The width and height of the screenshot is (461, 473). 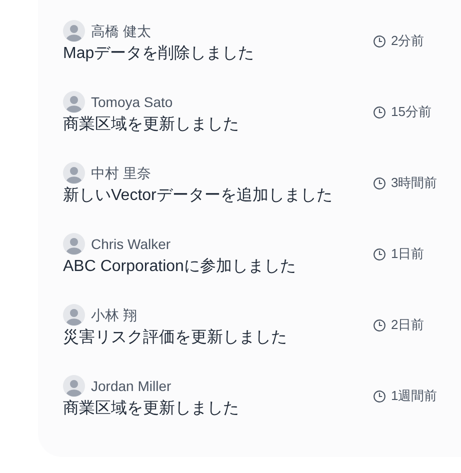 I want to click on user-name: 小林 翔, so click(x=114, y=315).